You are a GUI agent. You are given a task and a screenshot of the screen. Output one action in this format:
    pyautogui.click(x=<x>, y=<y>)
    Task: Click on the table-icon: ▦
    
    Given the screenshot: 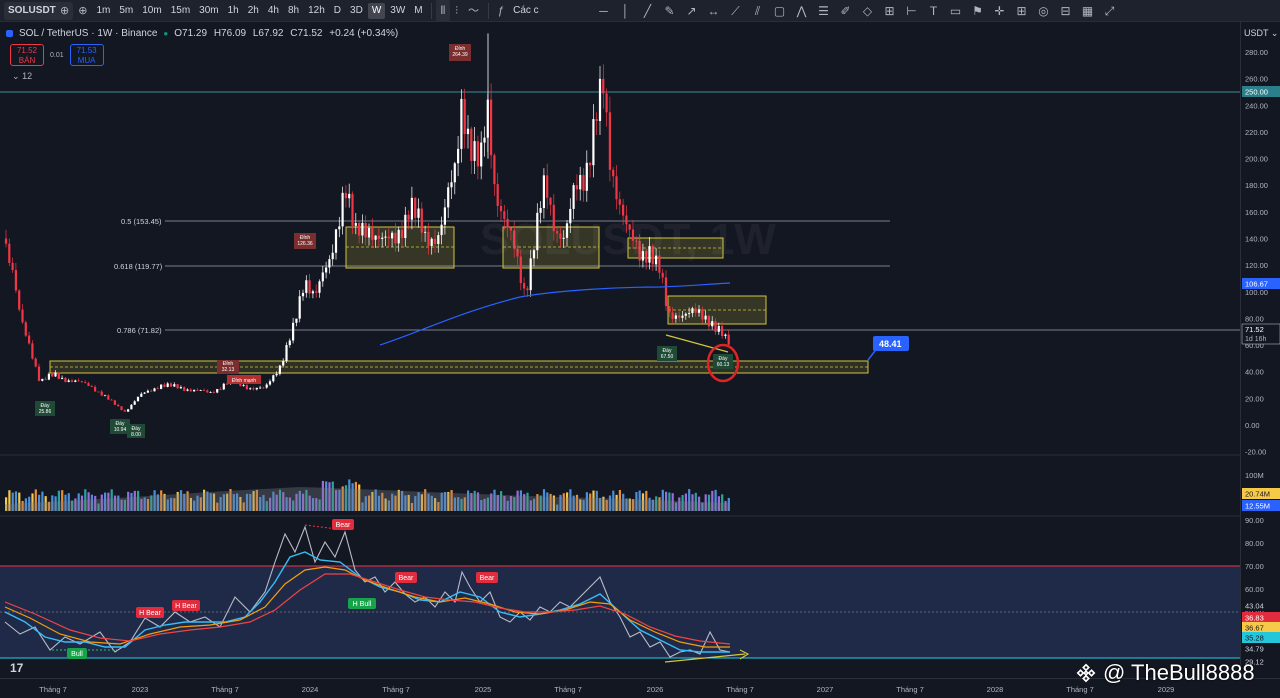 What is the action you would take?
    pyautogui.click(x=1087, y=11)
    